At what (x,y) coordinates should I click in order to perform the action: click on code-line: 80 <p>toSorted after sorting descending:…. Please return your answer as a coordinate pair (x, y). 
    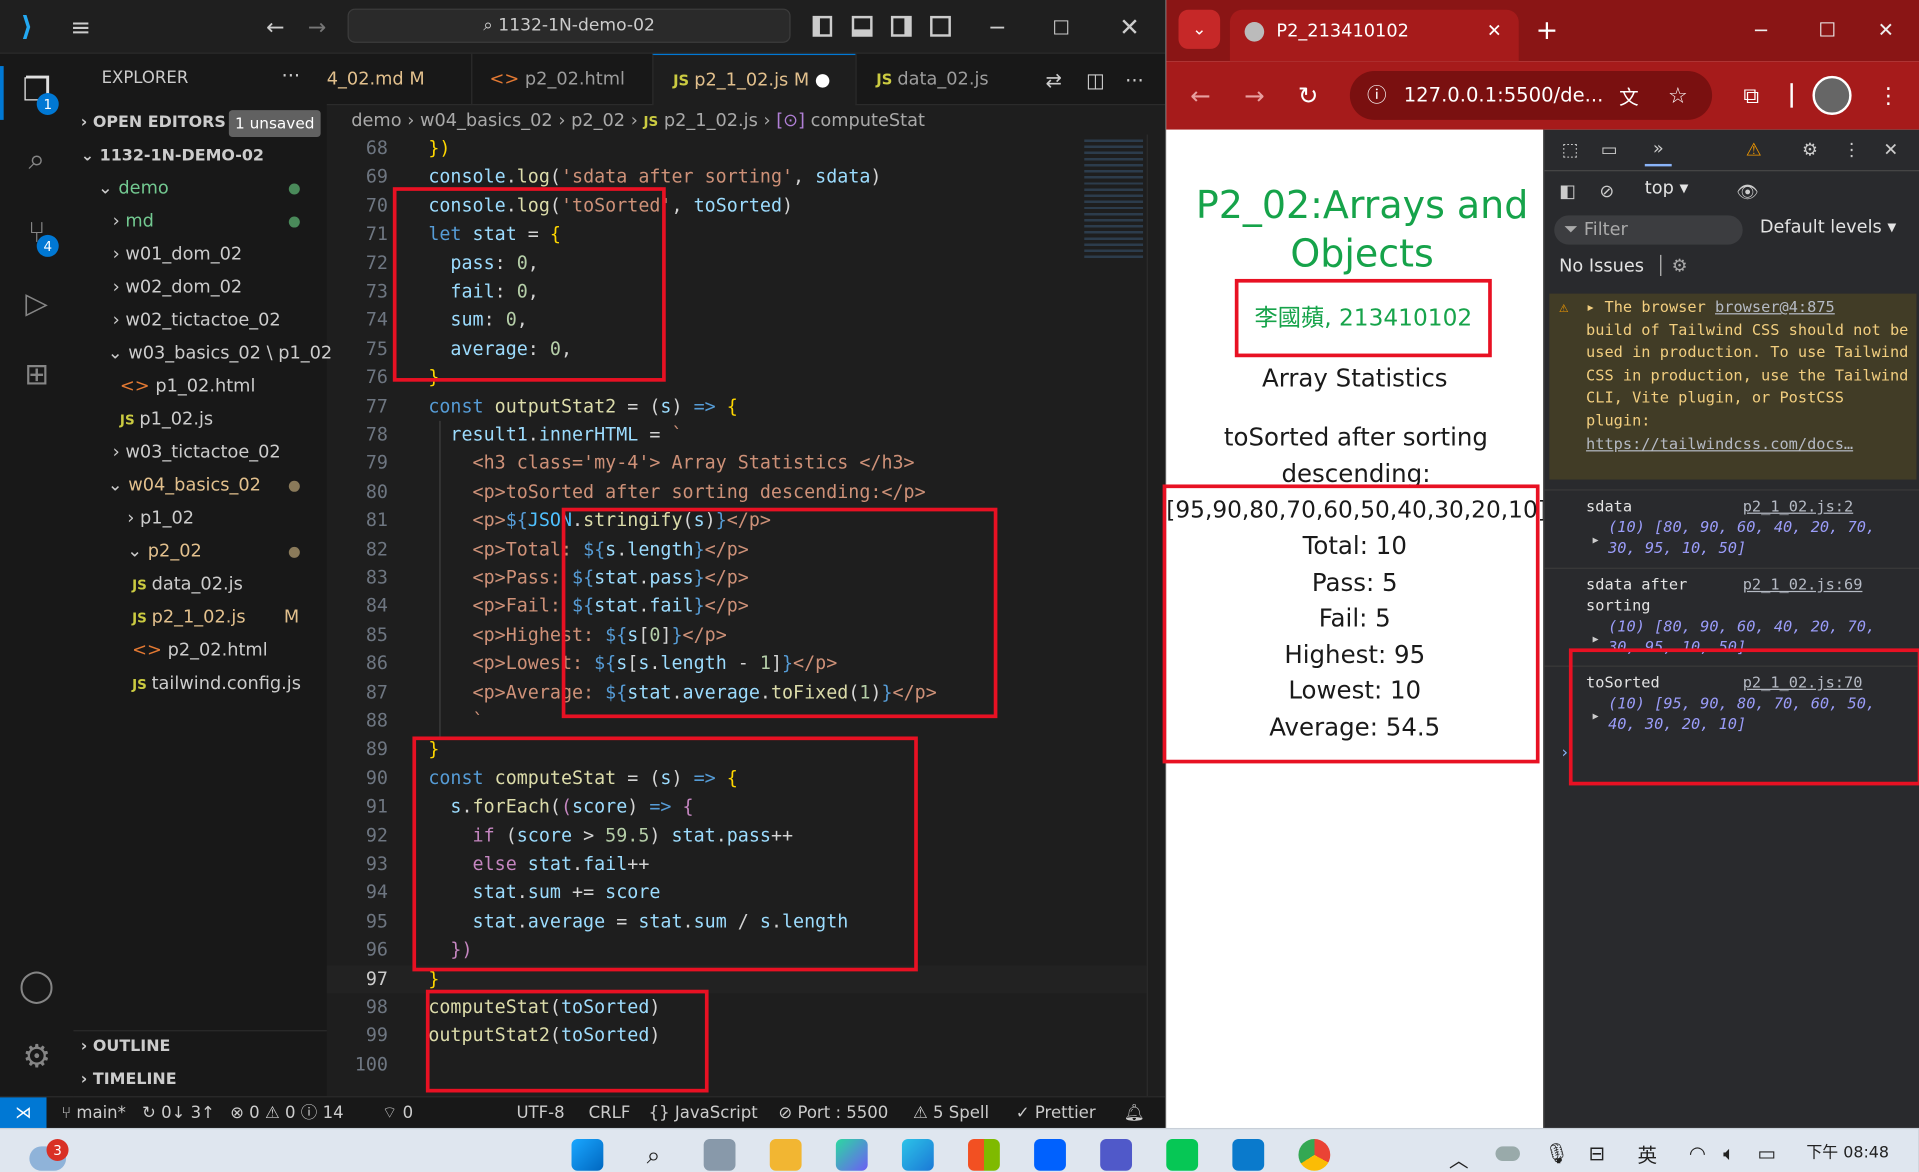
    Looking at the image, I should click on (737, 492).